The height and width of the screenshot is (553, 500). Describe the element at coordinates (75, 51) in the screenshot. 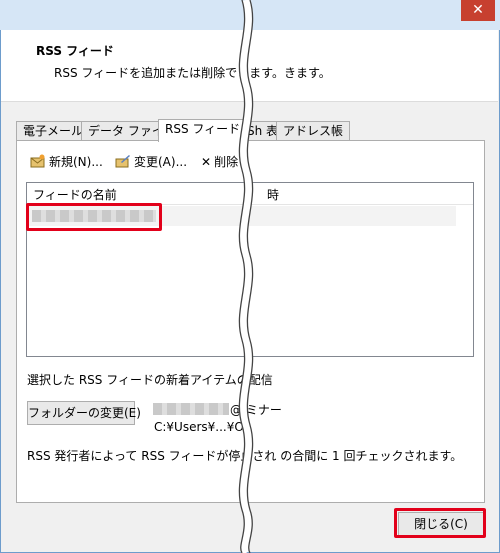

I see `page-title: RSS フィード` at that location.